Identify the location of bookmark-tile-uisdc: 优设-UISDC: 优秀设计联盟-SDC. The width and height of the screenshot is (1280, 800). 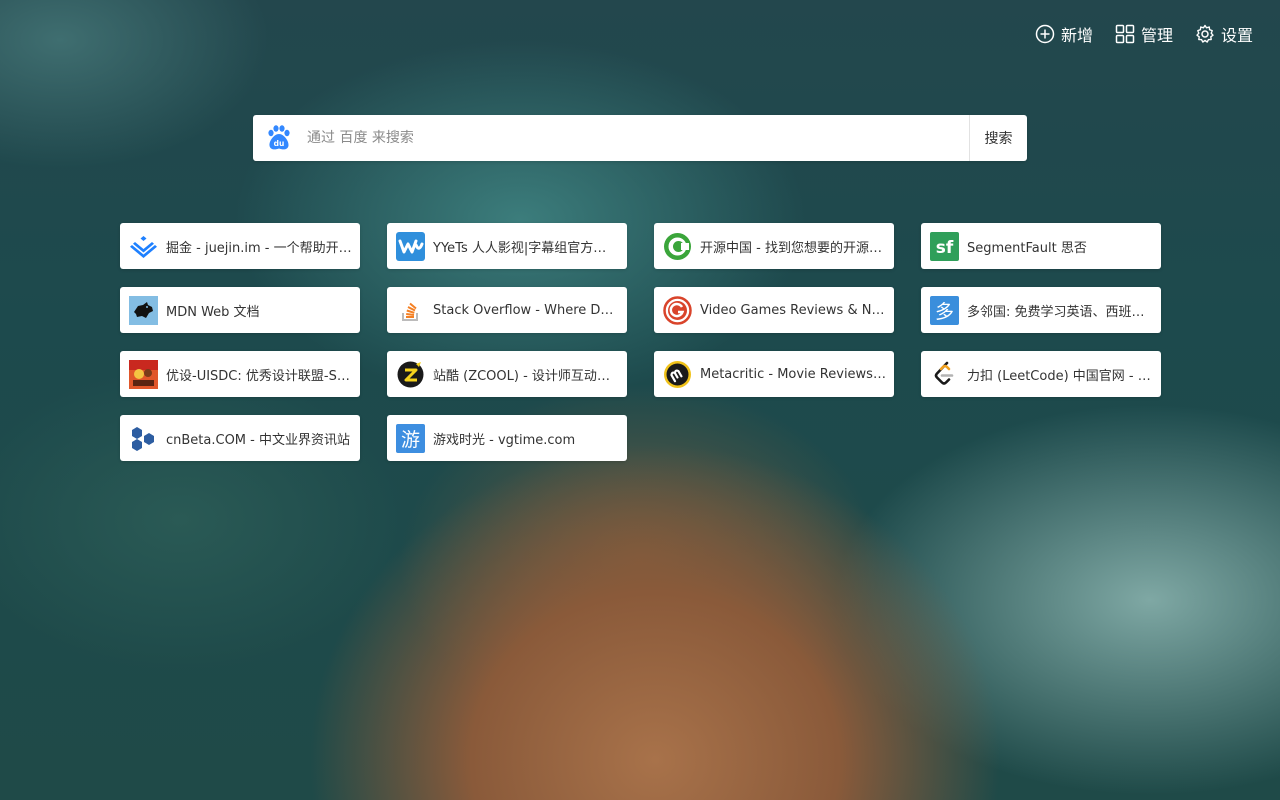
(240, 374).